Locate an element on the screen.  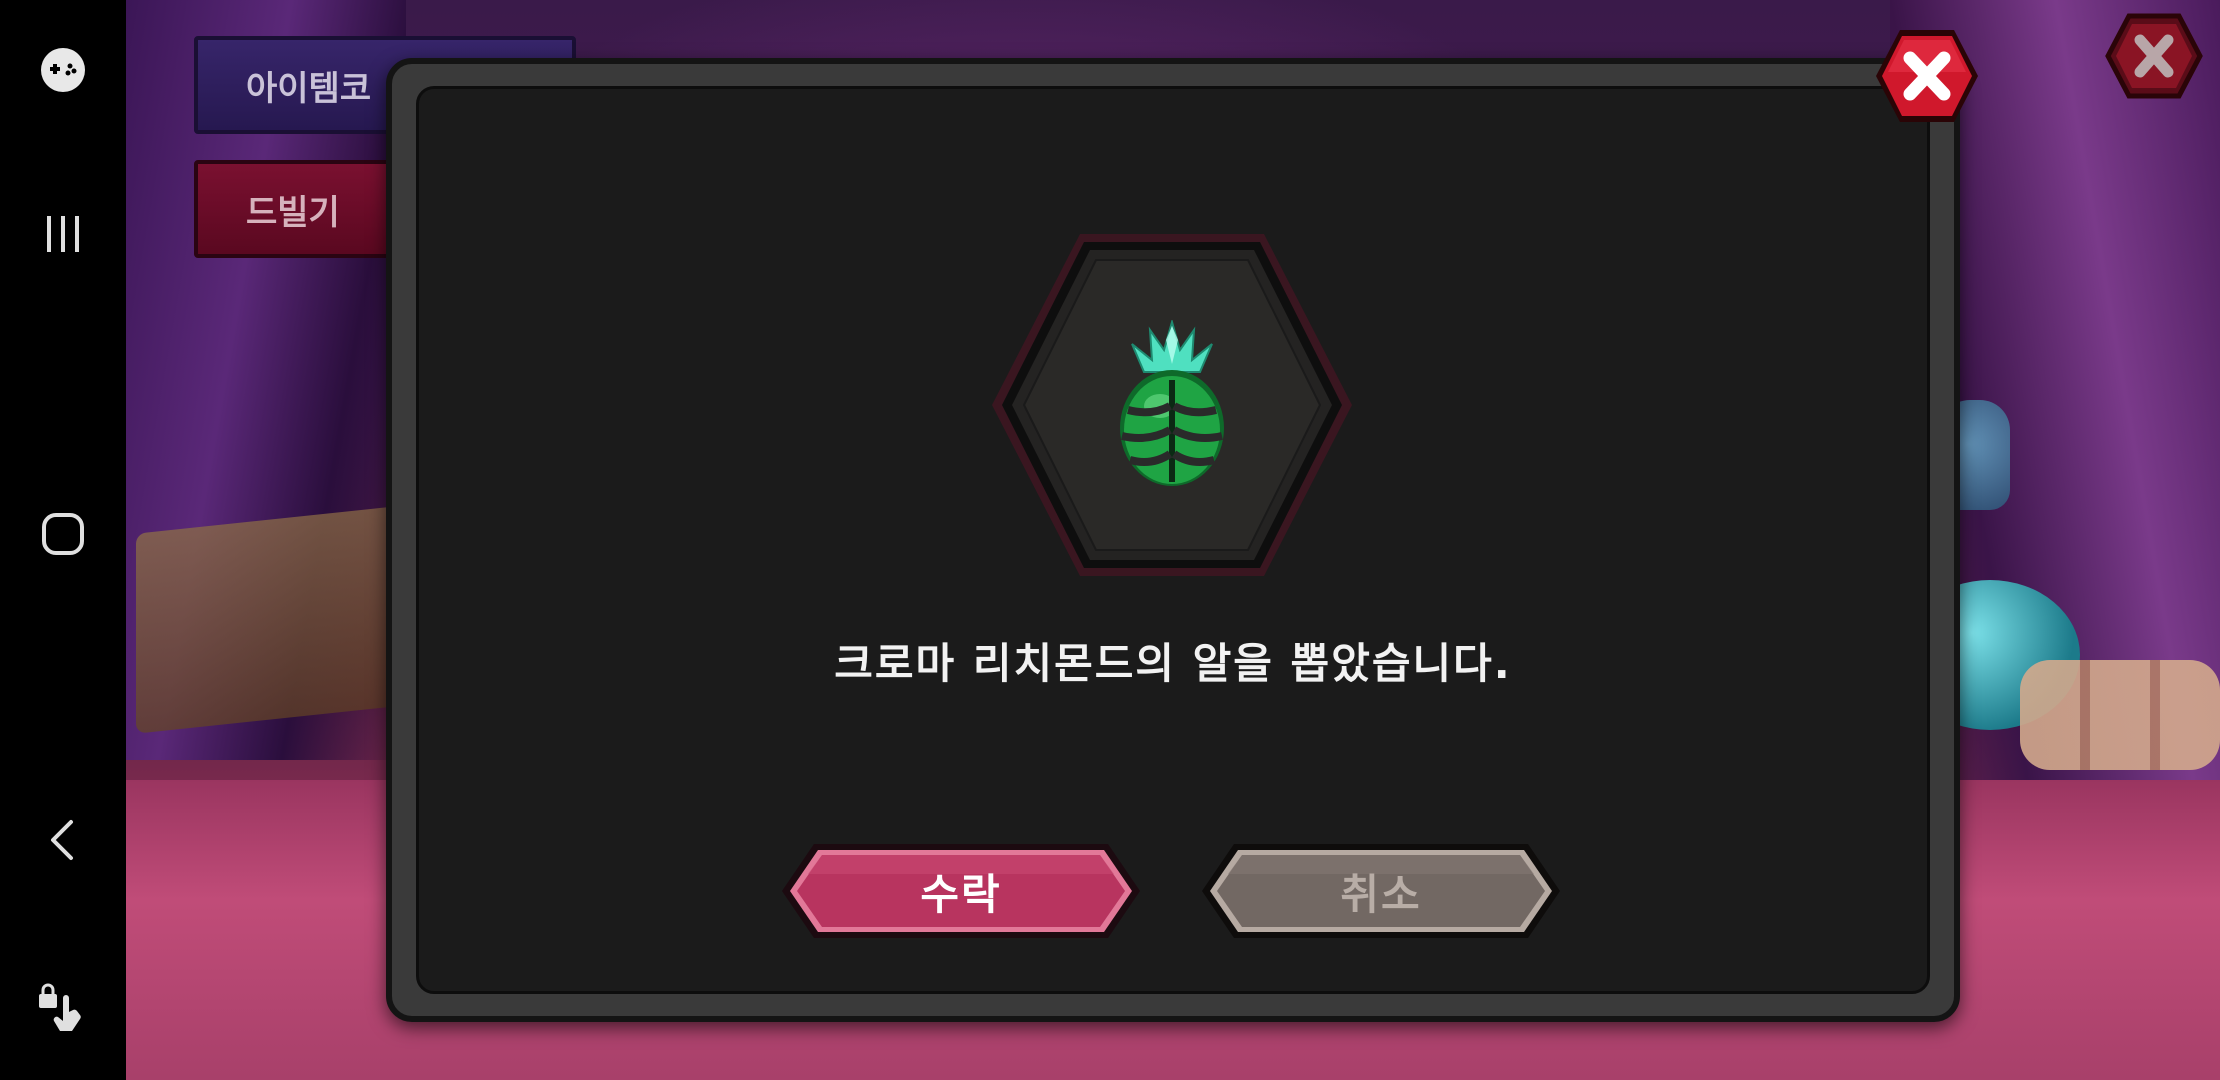
accept-button: 수락 is located at coordinates (961, 891).